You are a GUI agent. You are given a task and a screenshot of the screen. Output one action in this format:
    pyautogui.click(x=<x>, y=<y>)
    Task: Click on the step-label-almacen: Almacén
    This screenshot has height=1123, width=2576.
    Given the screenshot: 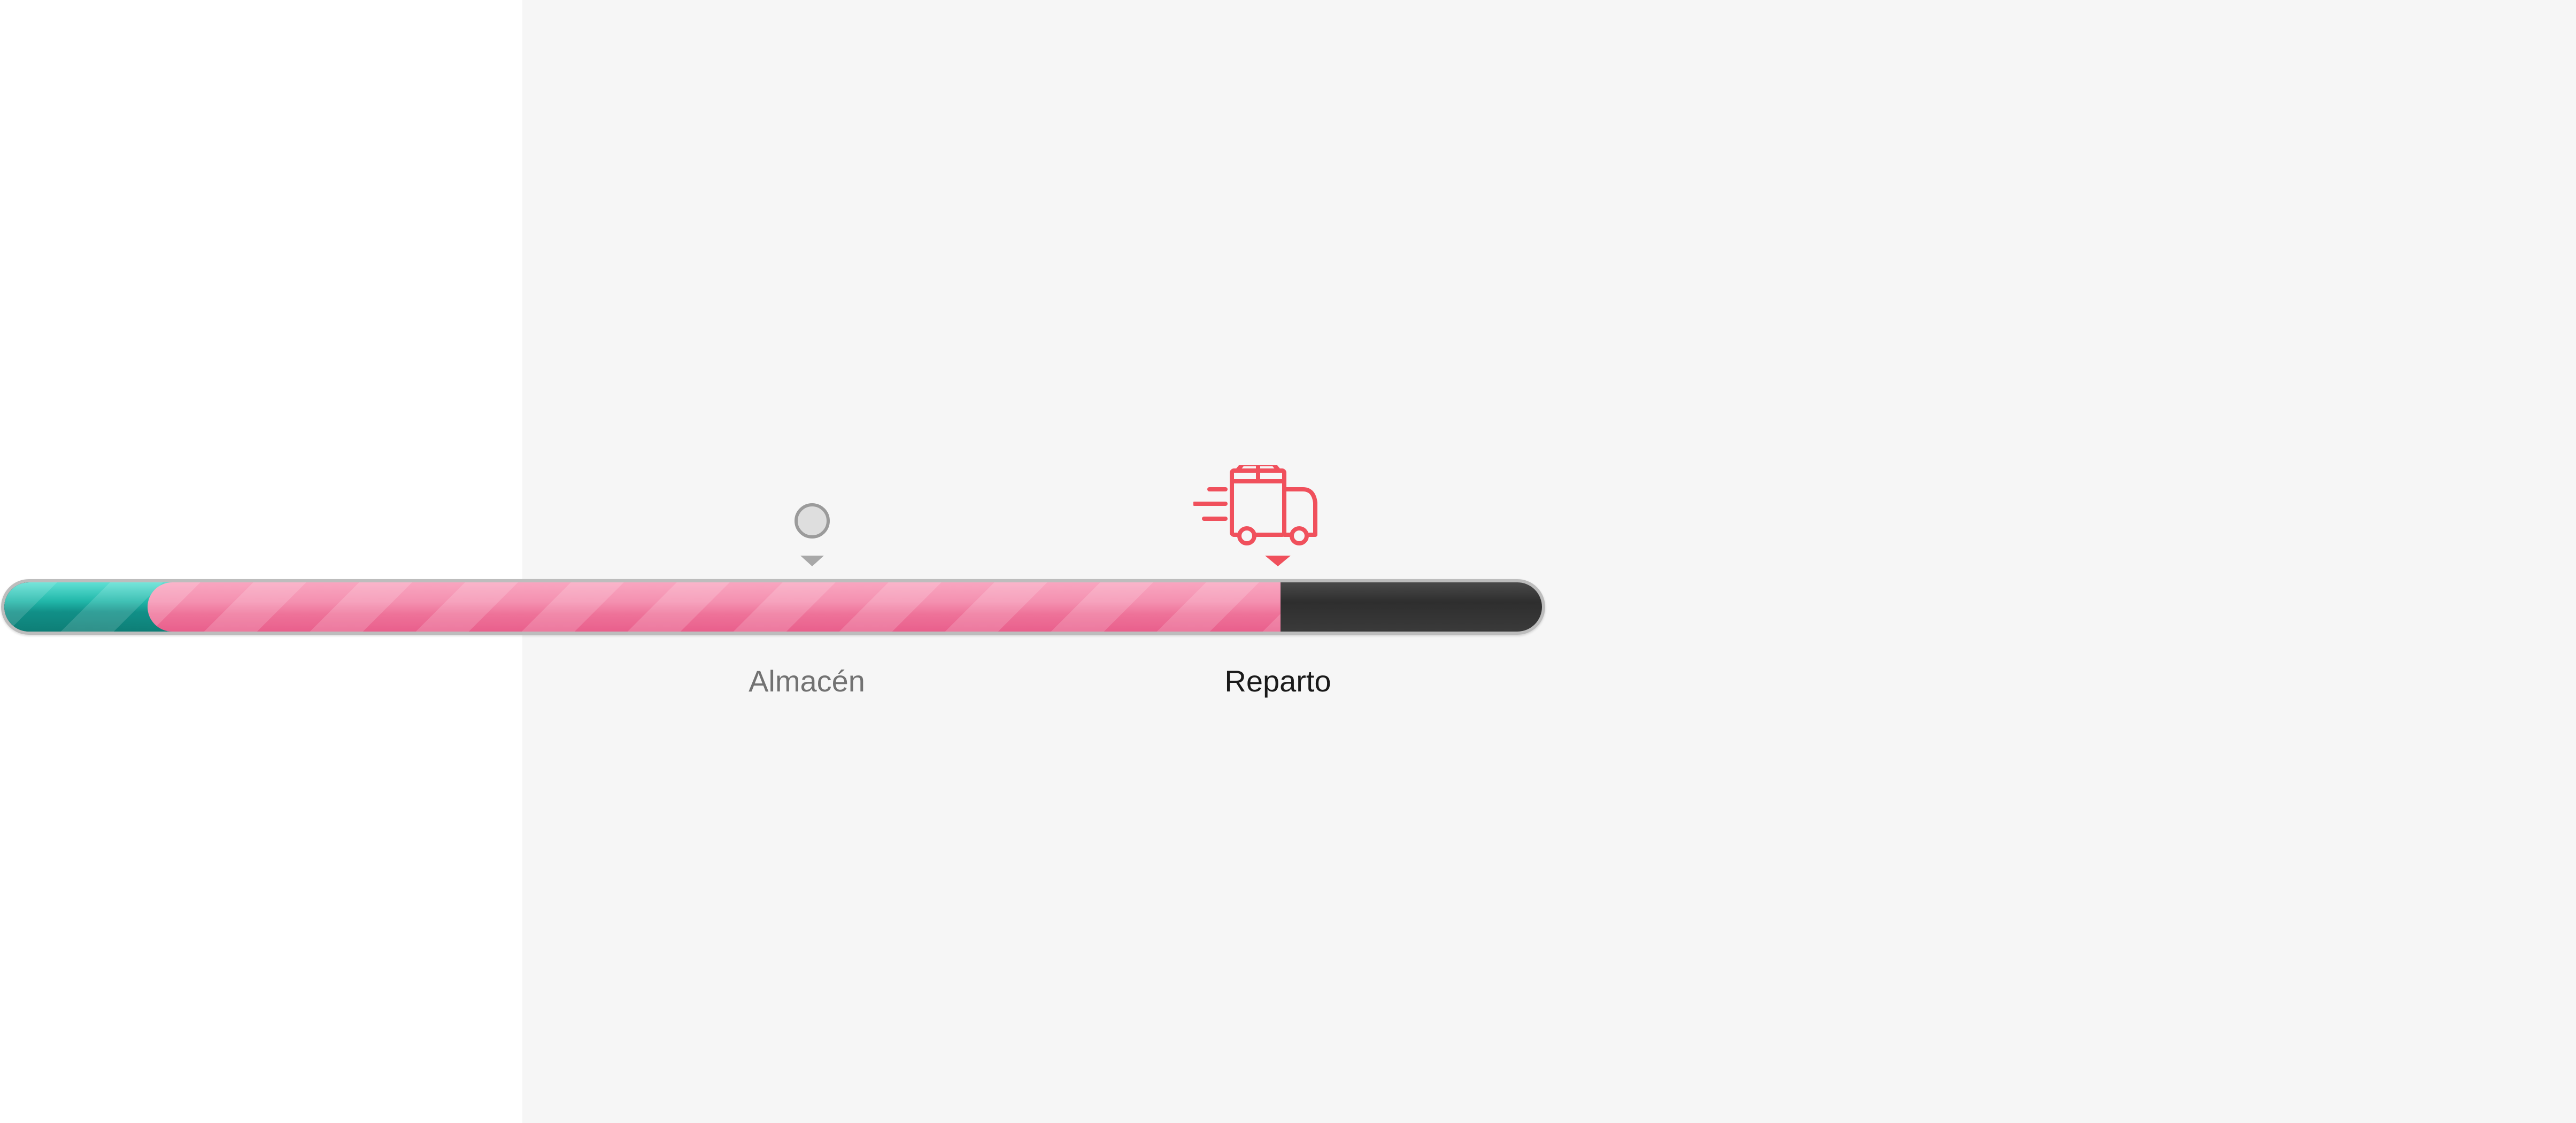 What is the action you would take?
    pyautogui.click(x=807, y=681)
    